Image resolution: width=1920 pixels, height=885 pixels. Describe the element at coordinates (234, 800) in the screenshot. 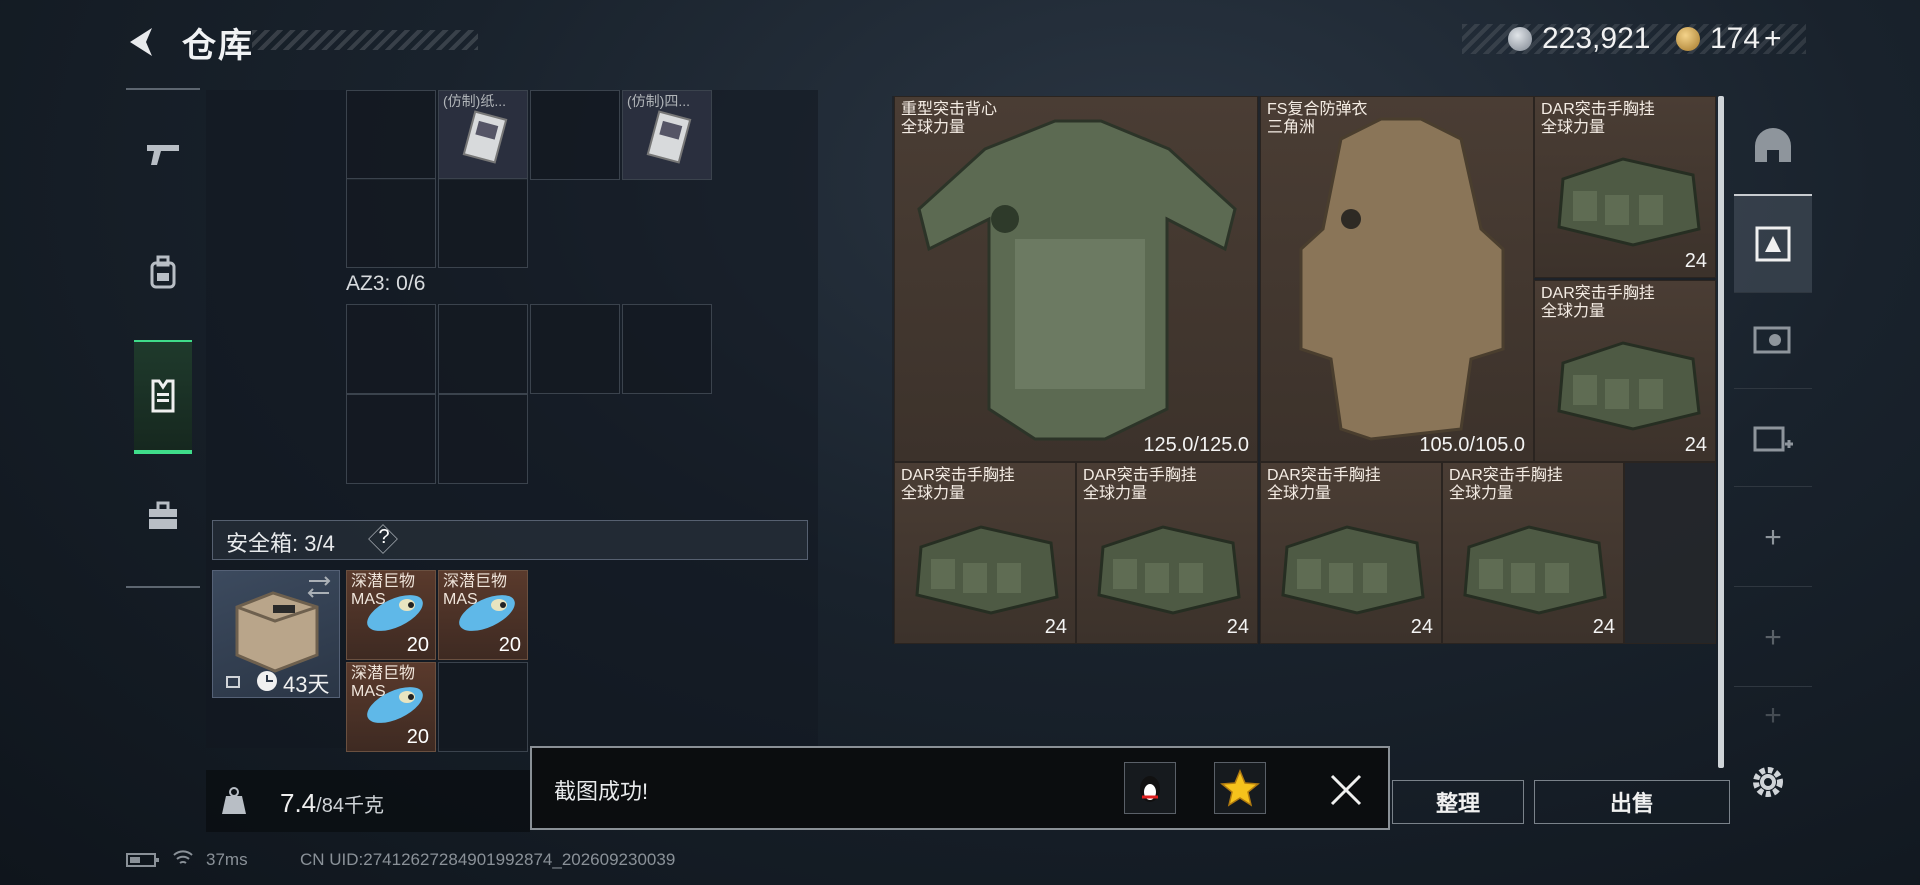

I see `weight-icon` at that location.